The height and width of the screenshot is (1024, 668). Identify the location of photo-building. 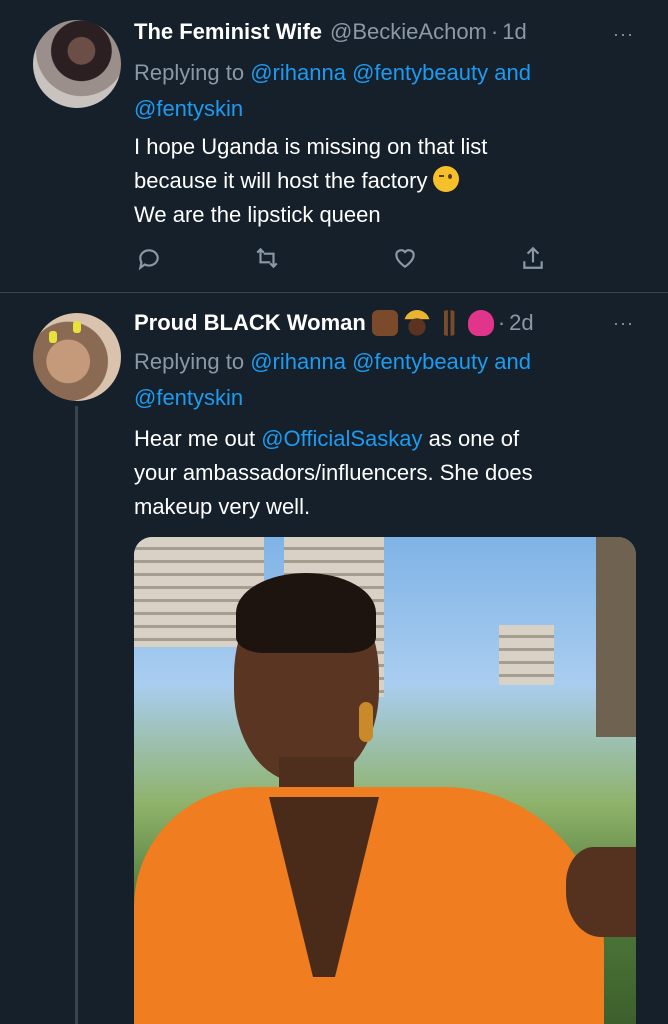
(526, 655).